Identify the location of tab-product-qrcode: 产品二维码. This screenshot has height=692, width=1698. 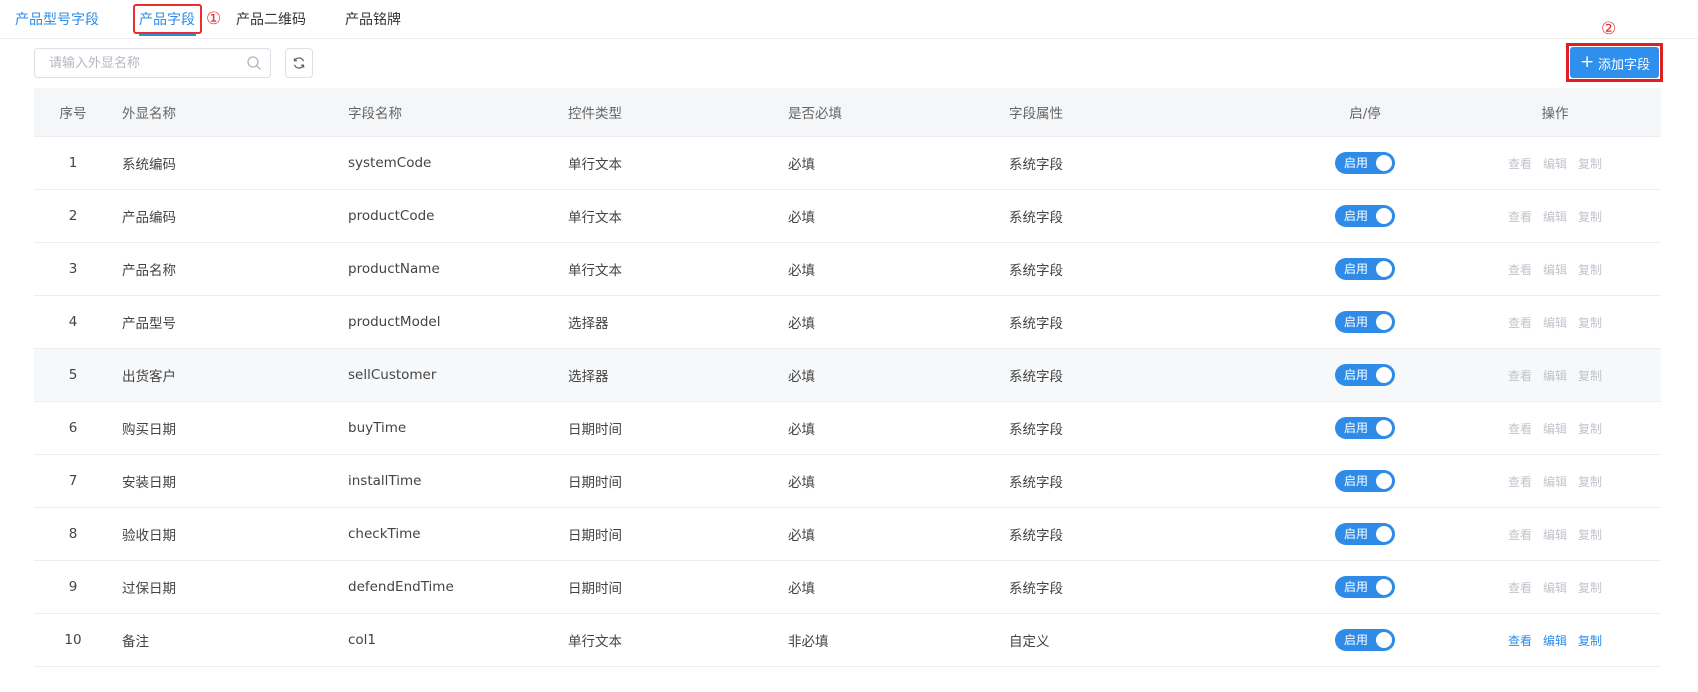
(271, 19).